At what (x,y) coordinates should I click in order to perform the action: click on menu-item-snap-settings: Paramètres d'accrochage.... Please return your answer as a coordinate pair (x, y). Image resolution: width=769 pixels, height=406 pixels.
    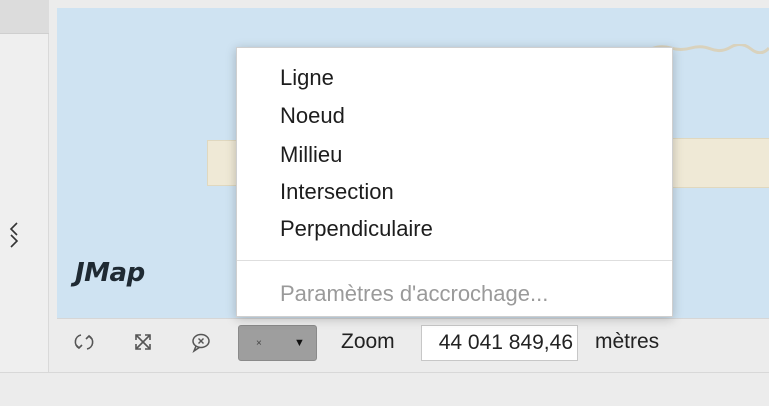
    Looking at the image, I should click on (414, 294).